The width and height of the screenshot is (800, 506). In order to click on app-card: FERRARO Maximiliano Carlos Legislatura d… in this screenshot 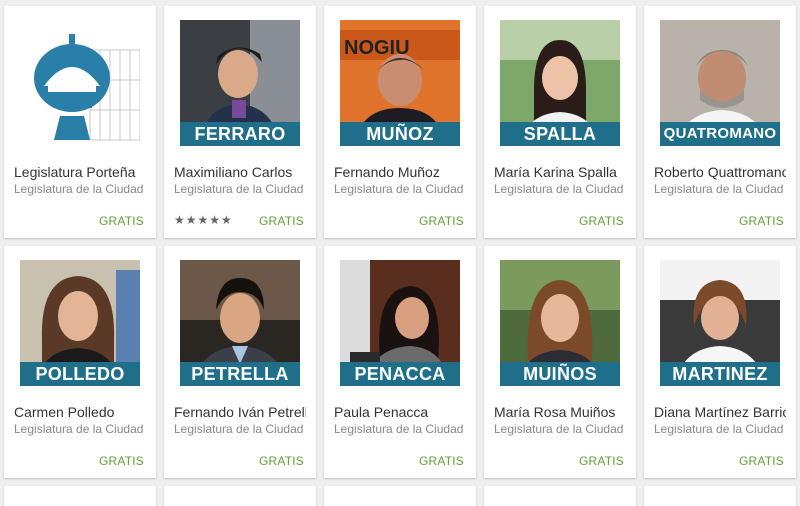, I will do `click(240, 122)`.